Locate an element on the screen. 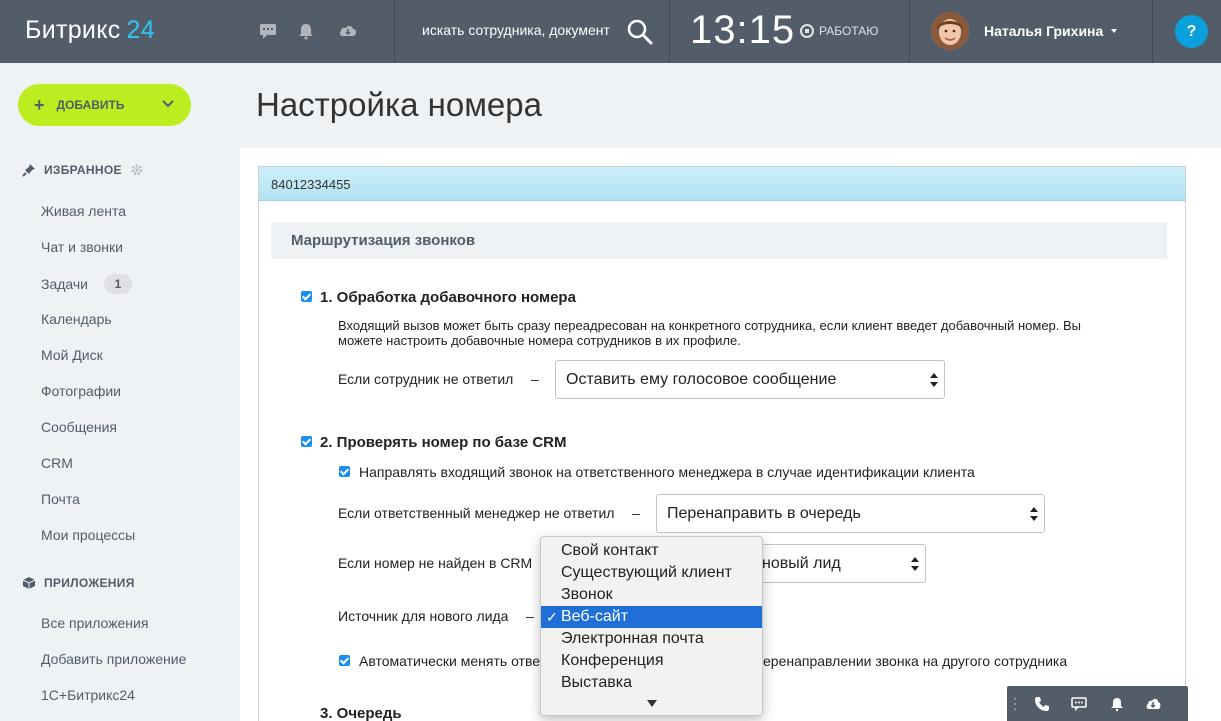 The width and height of the screenshot is (1221, 721). sidebar-item-tasks: Задачи is located at coordinates (64, 284).